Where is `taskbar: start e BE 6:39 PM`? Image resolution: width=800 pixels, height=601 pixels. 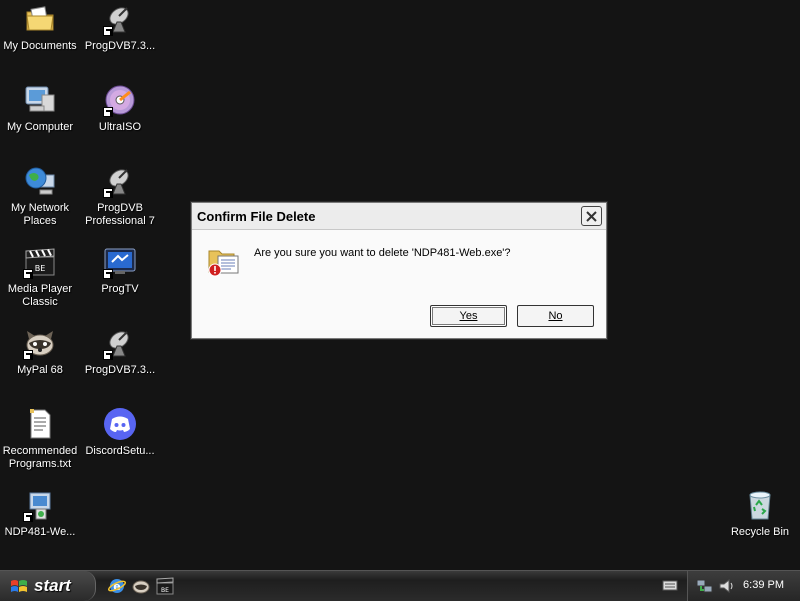
taskbar: start e BE 6:39 PM is located at coordinates (400, 585).